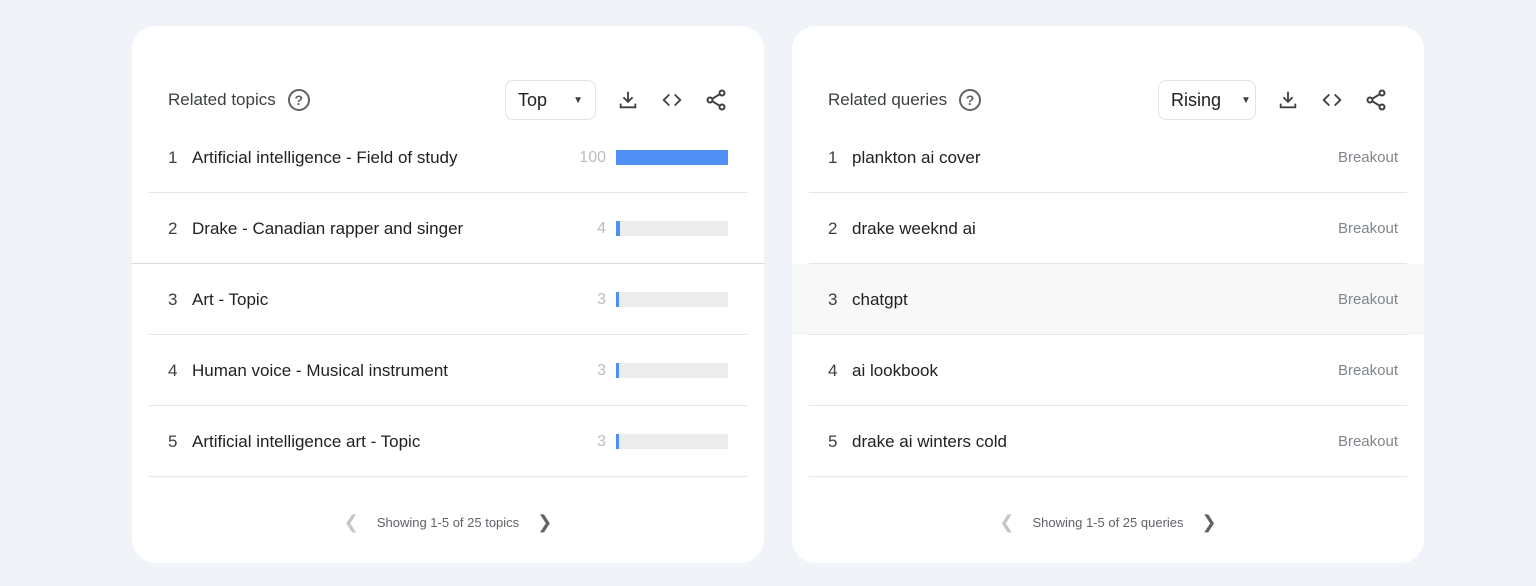  I want to click on pagination-text: Showing 1-5 of 25 queries, so click(1108, 522).